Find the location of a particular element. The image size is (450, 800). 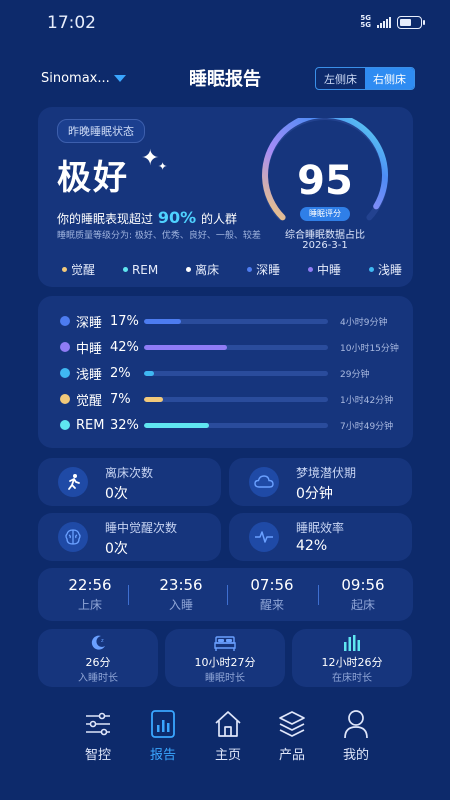

stage-name: 浅睡 is located at coordinates (89, 375).